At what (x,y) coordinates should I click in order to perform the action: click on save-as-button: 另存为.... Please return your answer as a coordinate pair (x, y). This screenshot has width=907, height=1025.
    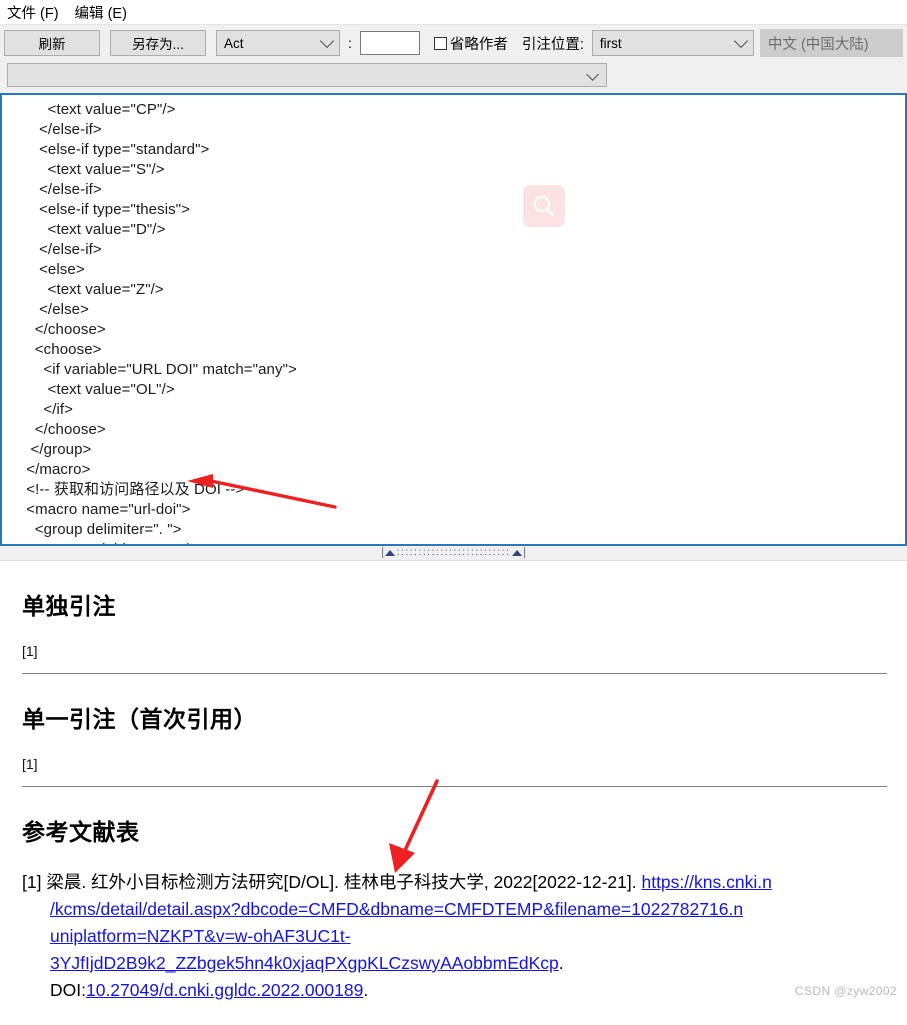
    Looking at the image, I should click on (158, 43).